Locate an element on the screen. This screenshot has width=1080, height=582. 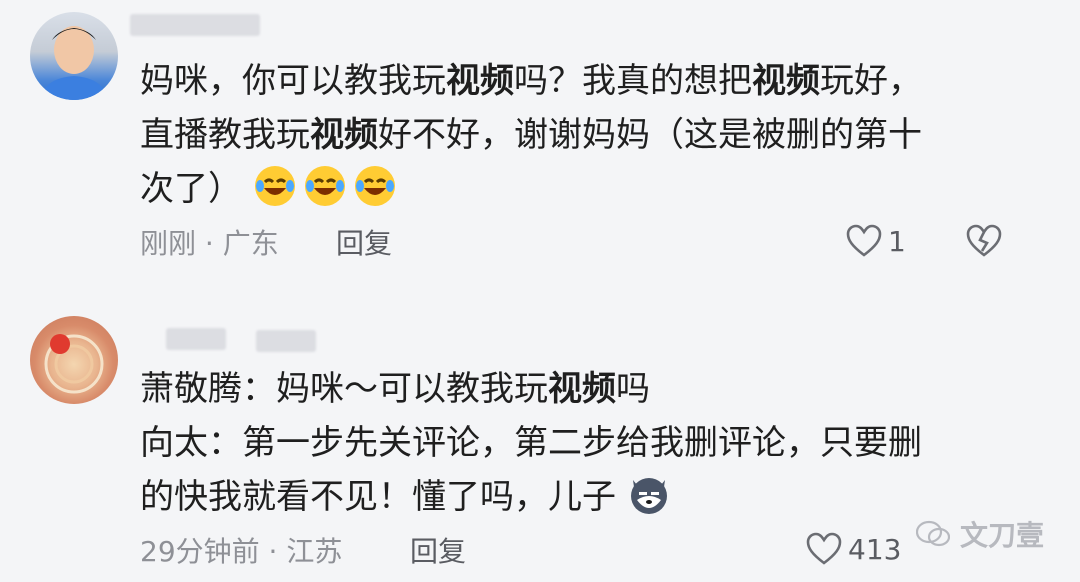
comment-time: 29分钟前 is located at coordinates (200, 551).